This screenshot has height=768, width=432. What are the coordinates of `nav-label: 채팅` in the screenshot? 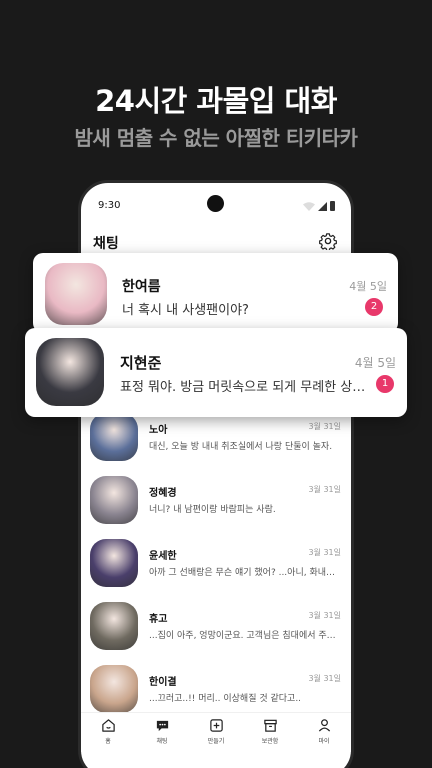 It's located at (162, 741).